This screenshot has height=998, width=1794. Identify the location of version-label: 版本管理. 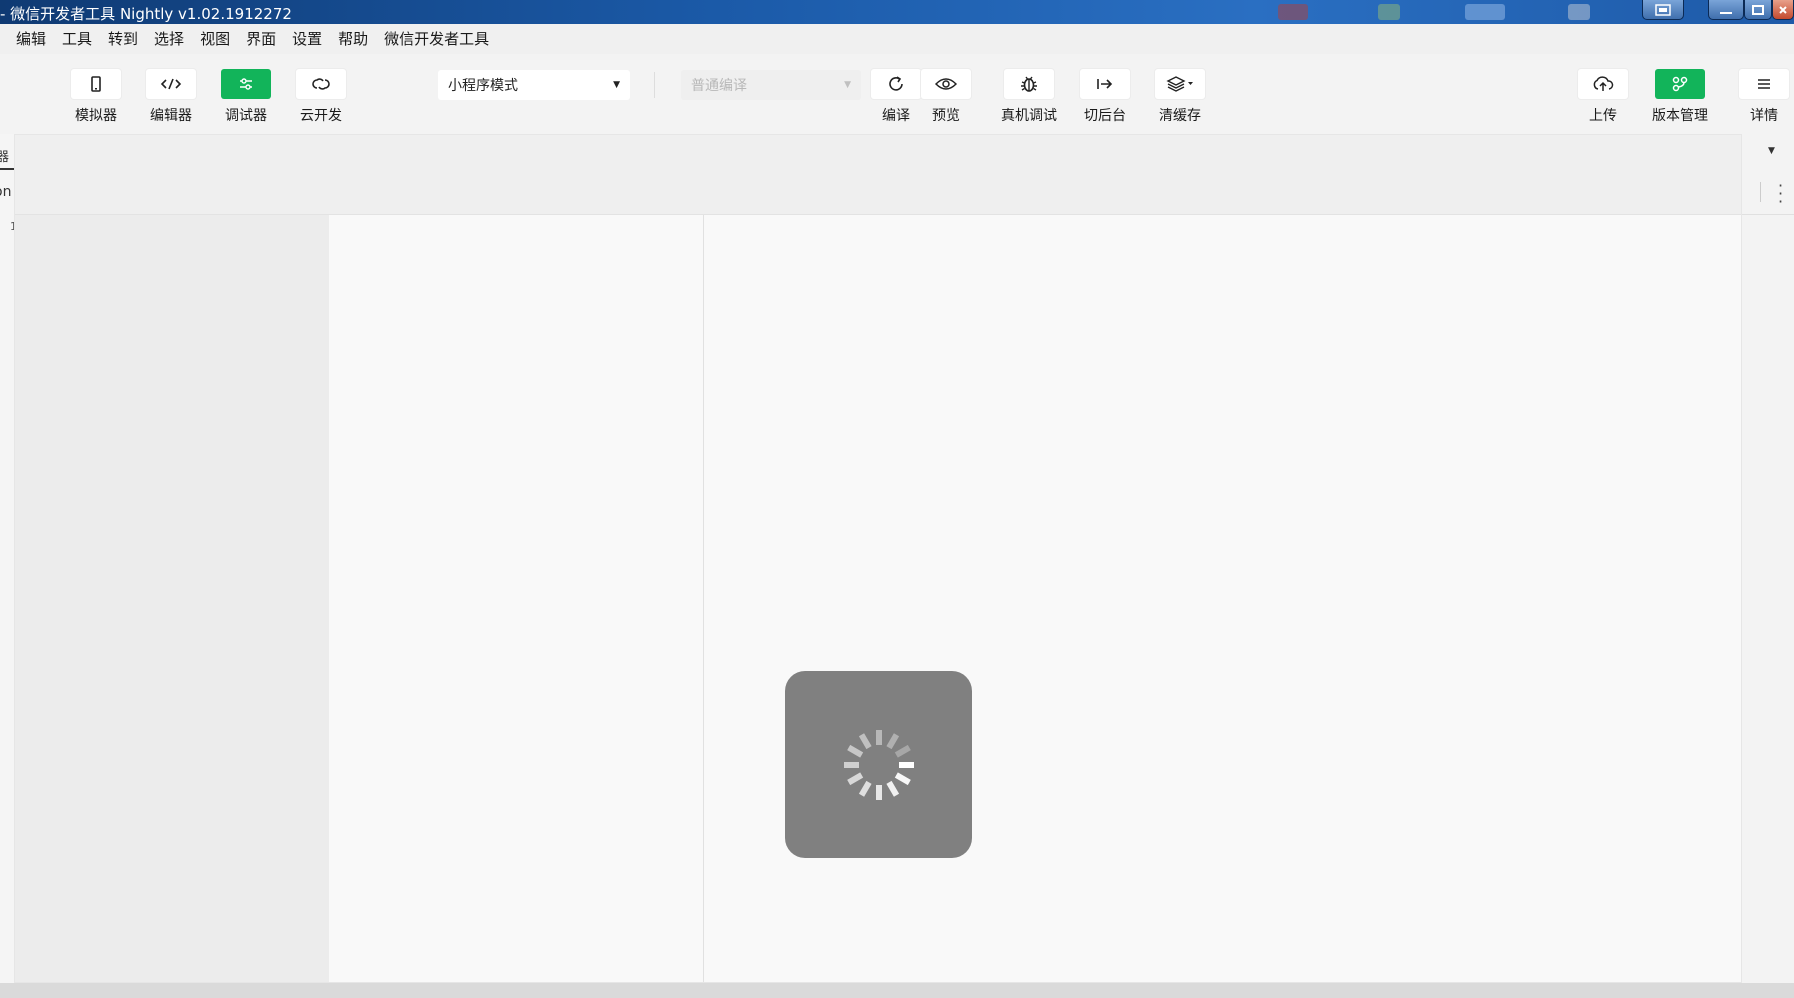
(1680, 116).